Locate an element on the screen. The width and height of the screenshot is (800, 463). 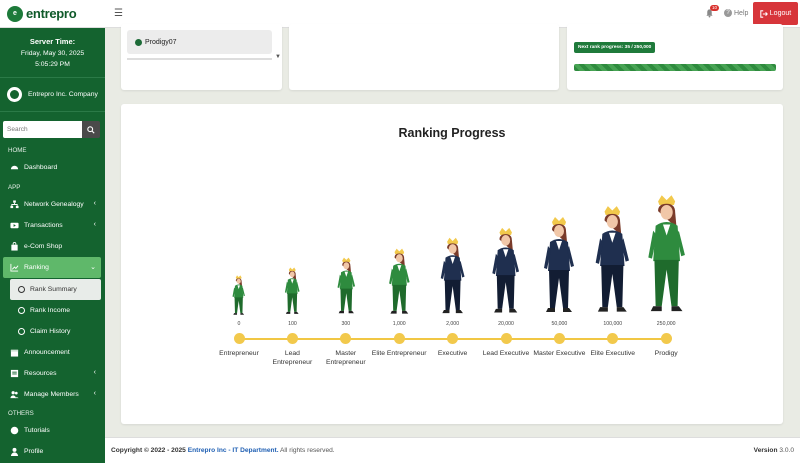
sidebar-item-ecom-shop: e-Com Shop is located at coordinates (52, 246).